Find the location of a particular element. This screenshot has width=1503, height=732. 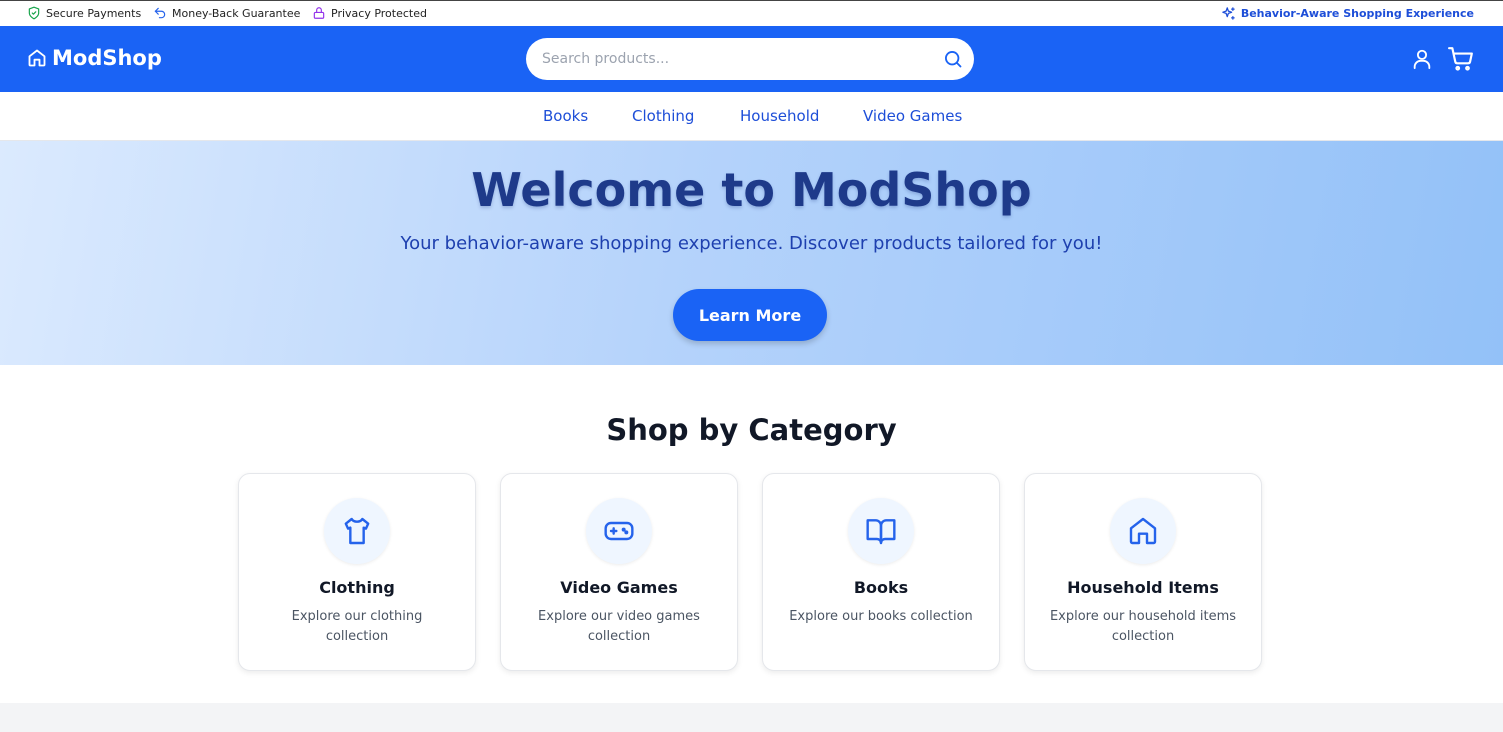

category-nav: Books Clothing Household Video Games is located at coordinates (751, 116).